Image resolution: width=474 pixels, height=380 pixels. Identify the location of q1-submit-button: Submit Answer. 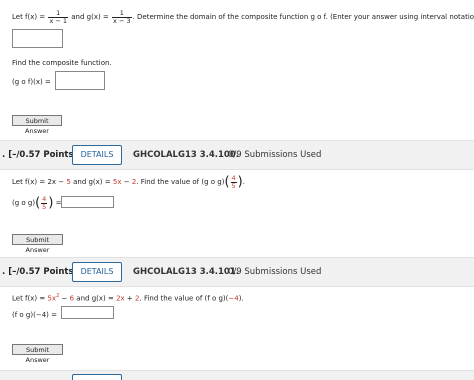
(37, 125).